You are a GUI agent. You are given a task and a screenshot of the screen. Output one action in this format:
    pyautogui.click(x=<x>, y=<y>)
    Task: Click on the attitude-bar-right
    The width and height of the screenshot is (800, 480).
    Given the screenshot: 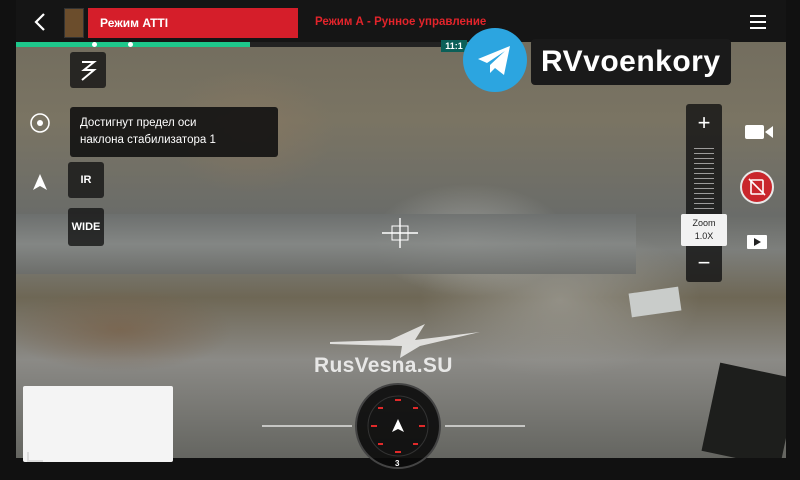 What is the action you would take?
    pyautogui.click(x=485, y=426)
    